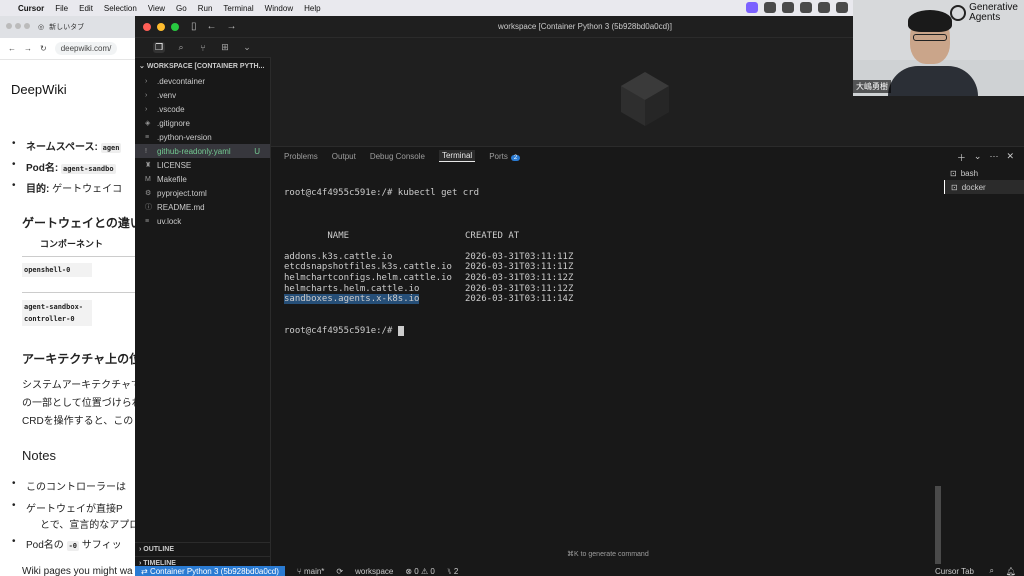 This screenshot has height=576, width=1024. Describe the element at coordinates (159, 47) in the screenshot. I see `explorer-icon: ❐` at that location.